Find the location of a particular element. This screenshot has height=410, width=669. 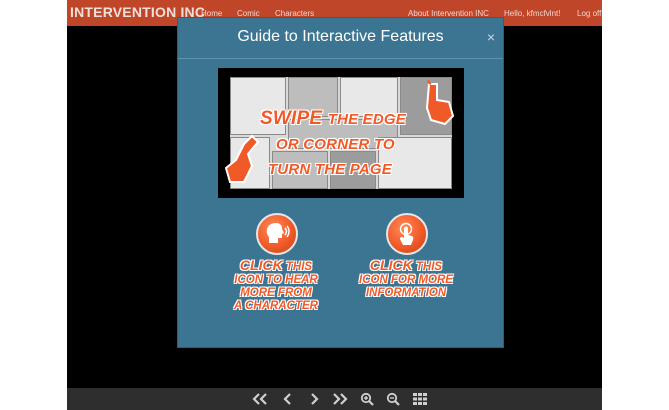

first-page-button is located at coordinates (260, 399).